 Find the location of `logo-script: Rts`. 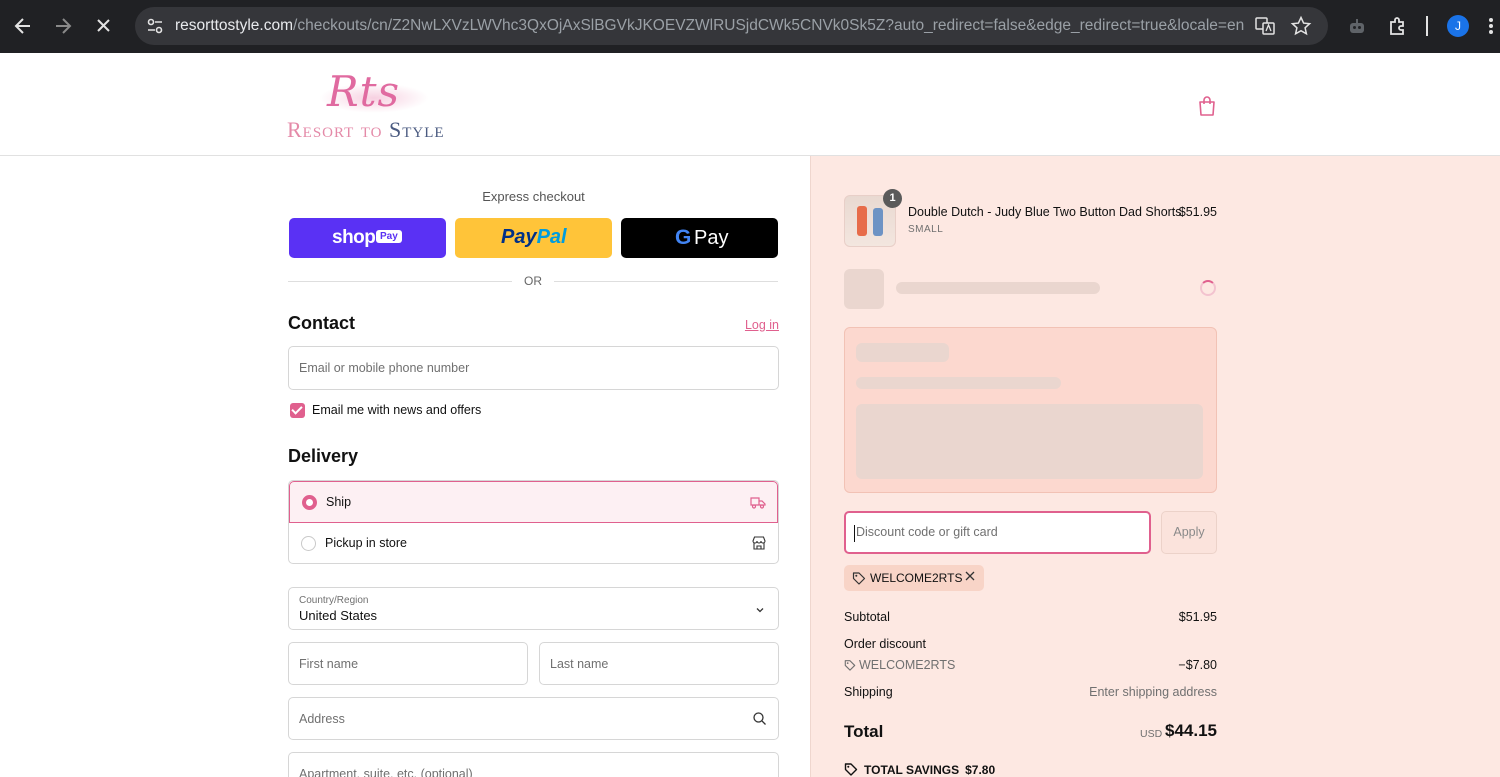

logo-script: Rts is located at coordinates (364, 91).